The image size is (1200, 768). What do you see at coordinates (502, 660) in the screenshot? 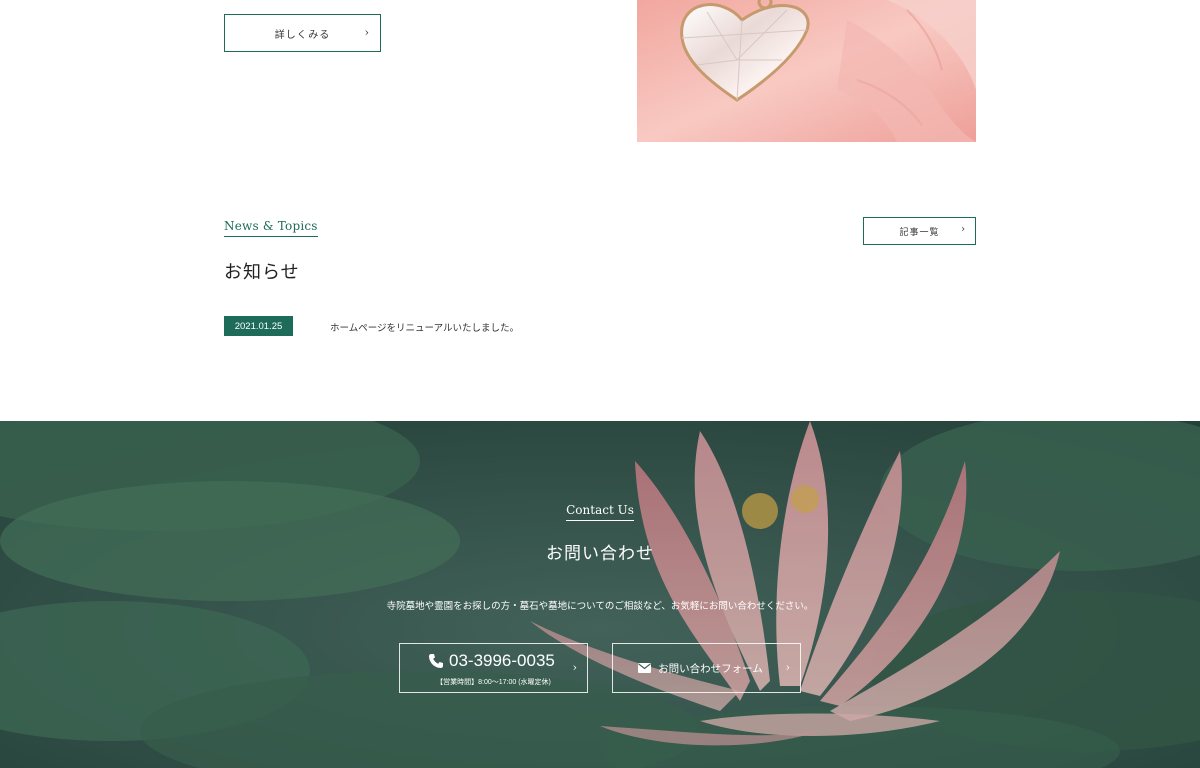
I see `phone-number: 03-3996-0035` at bounding box center [502, 660].